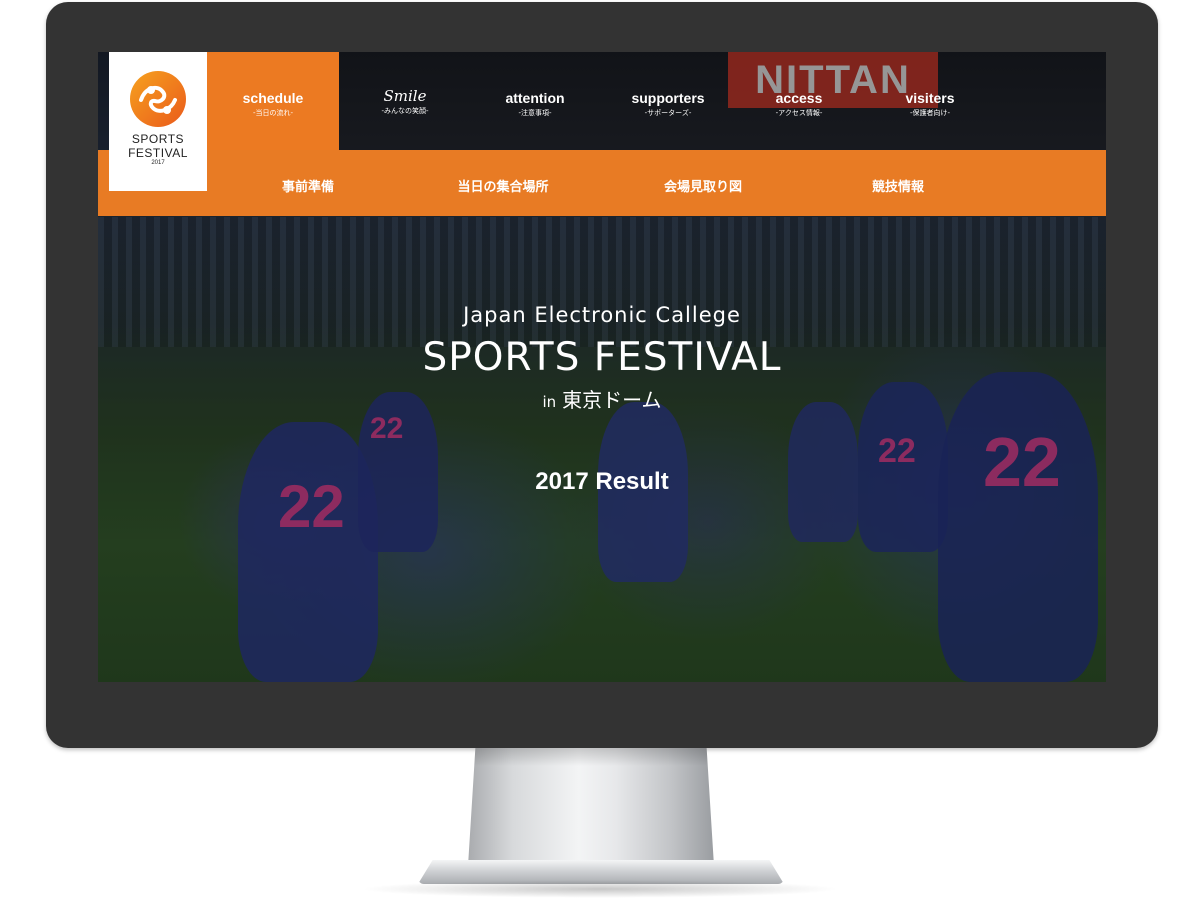 The image size is (1181, 909). Describe the element at coordinates (799, 98) in the screenshot. I see `nav-label: access` at that location.